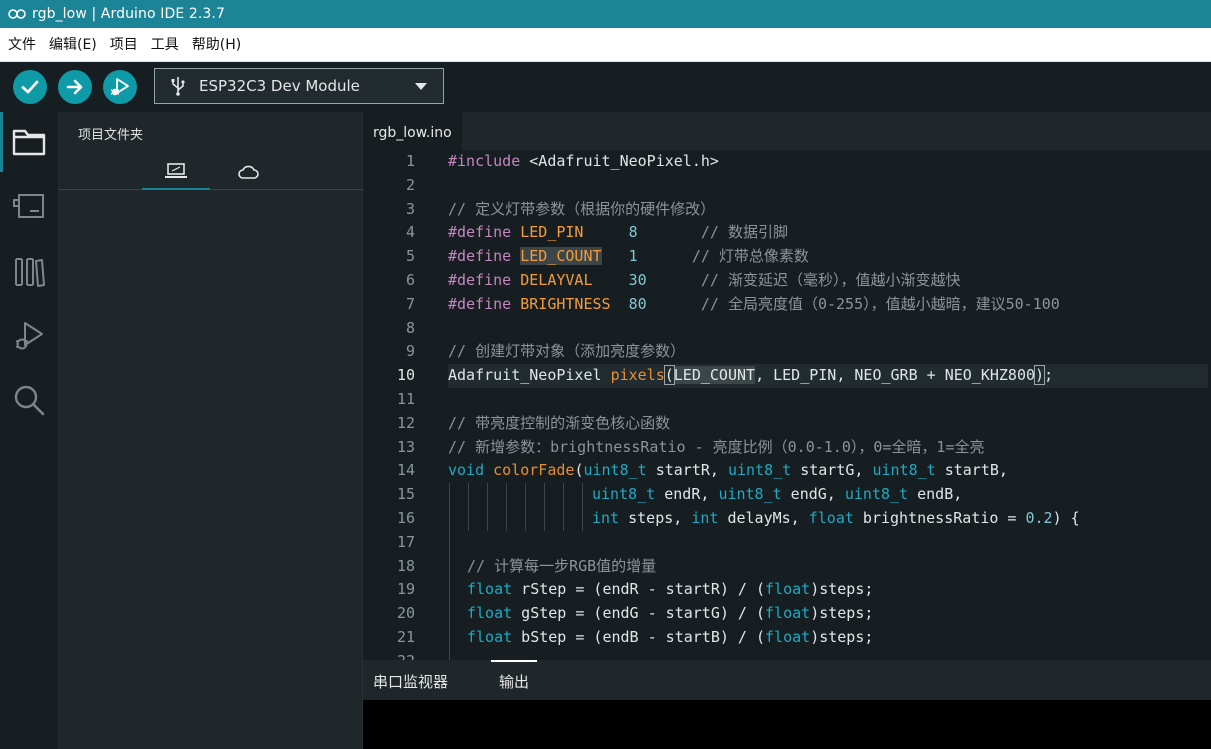  What do you see at coordinates (971, 470) in the screenshot?
I see `code-token: startB,` at bounding box center [971, 470].